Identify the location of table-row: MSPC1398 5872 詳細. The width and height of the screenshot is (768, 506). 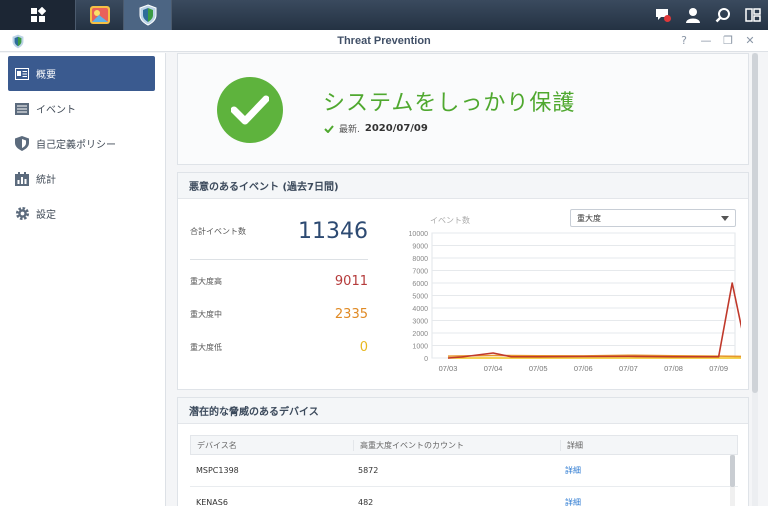
(464, 471).